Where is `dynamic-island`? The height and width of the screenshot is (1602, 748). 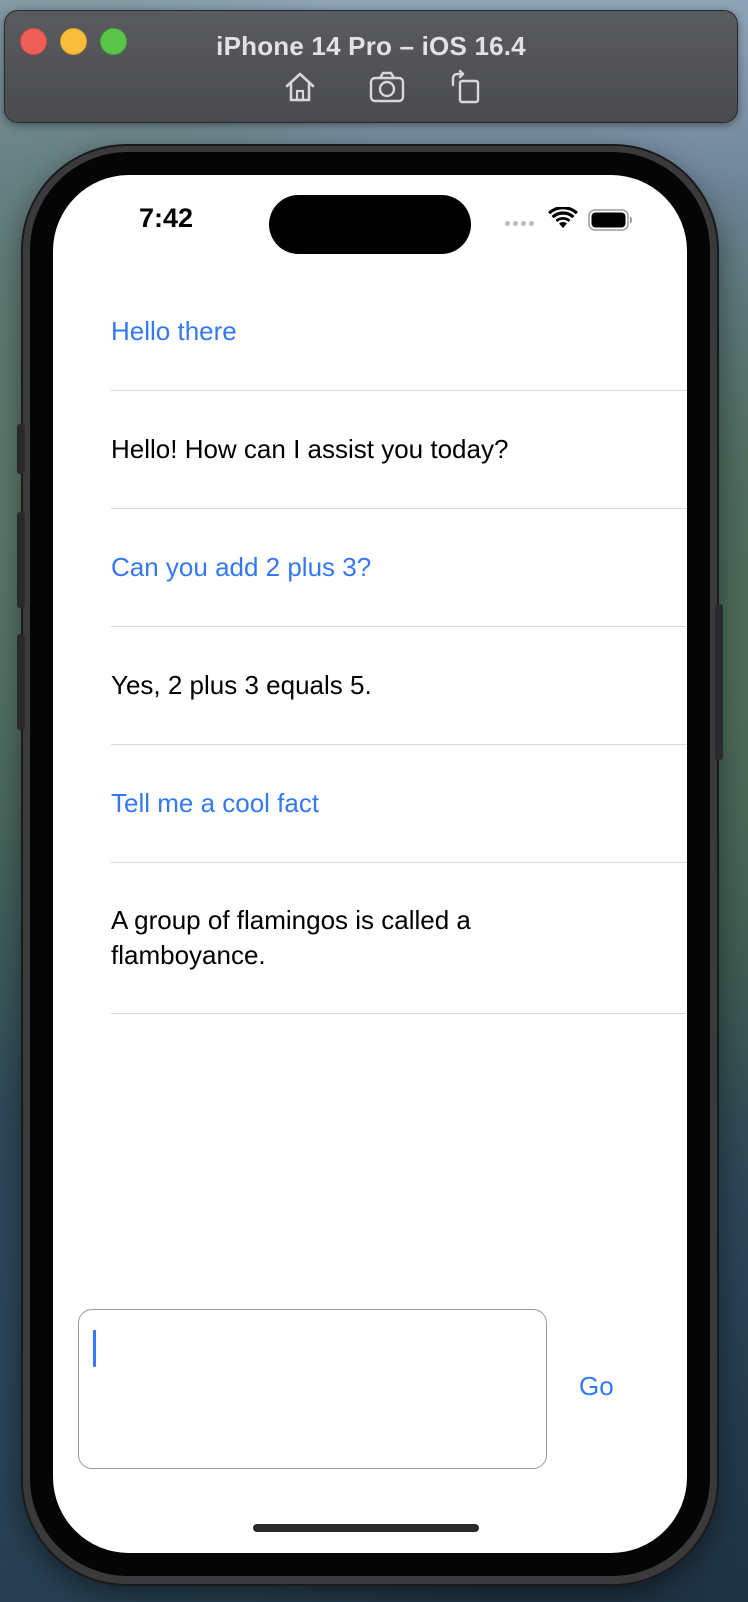 dynamic-island is located at coordinates (370, 224).